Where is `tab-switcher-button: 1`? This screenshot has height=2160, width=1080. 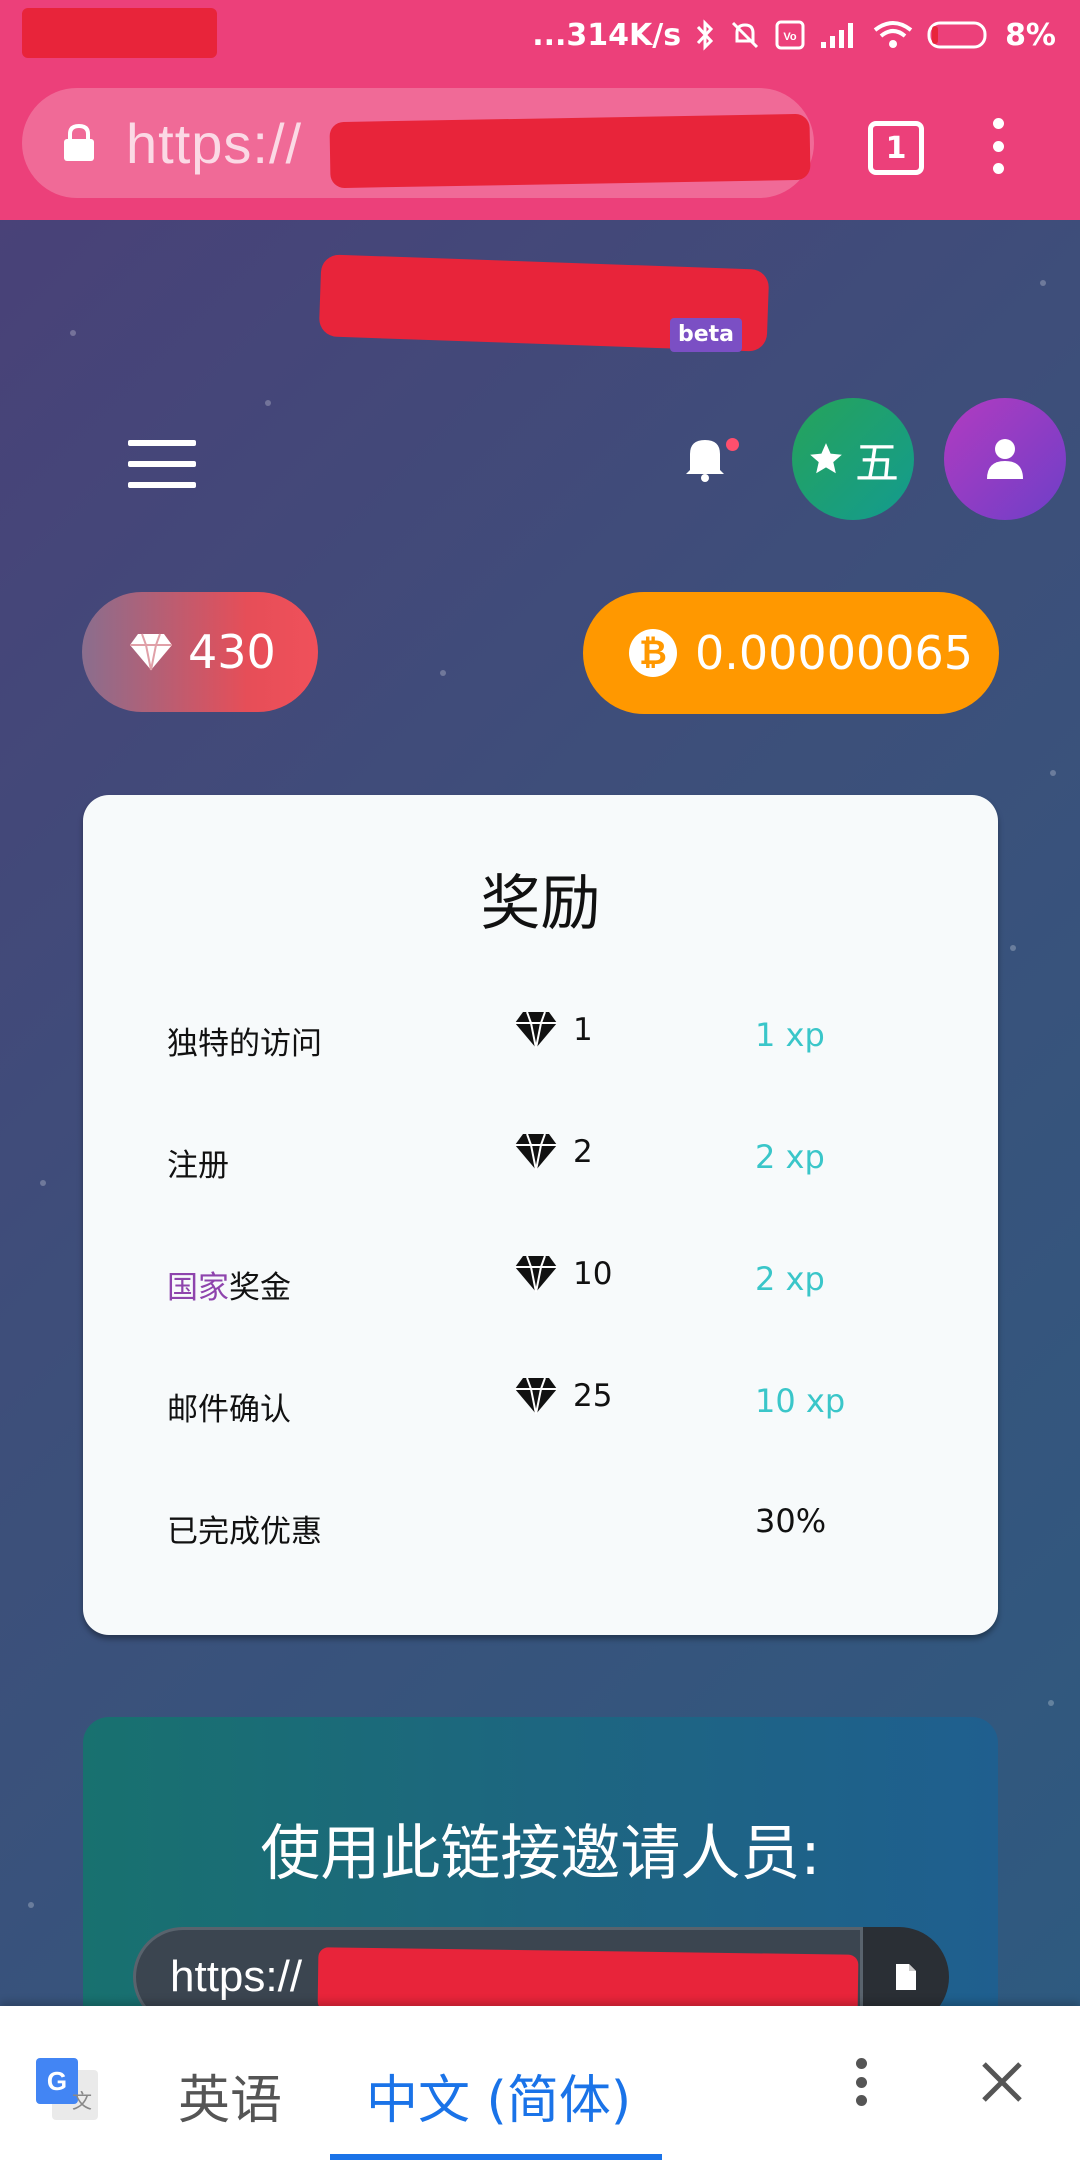
tab-switcher-button: 1 is located at coordinates (896, 148).